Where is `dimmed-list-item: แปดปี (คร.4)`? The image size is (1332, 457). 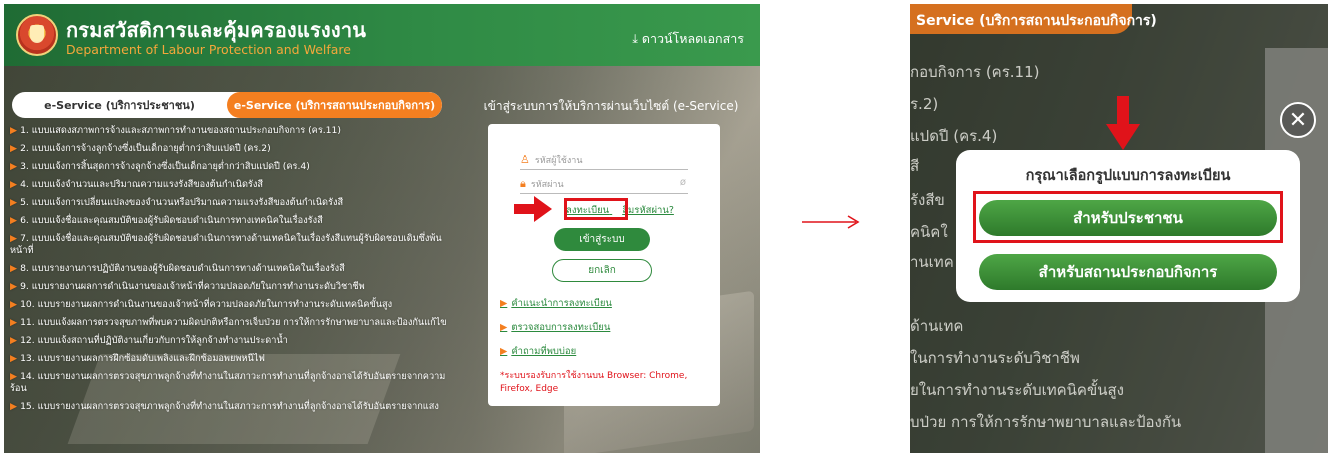 dimmed-list-item: แปดปี (คร.4) is located at coordinates (954, 136).